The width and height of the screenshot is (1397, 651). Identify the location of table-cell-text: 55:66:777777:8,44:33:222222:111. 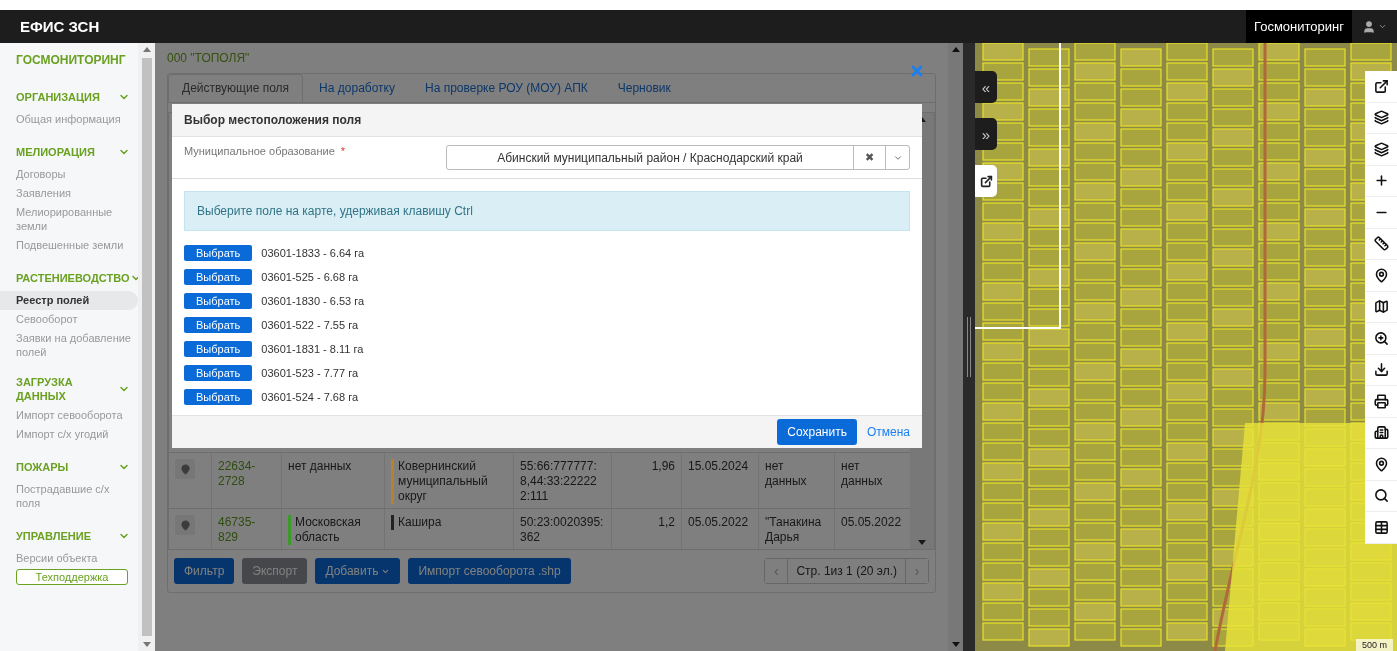
(559, 481).